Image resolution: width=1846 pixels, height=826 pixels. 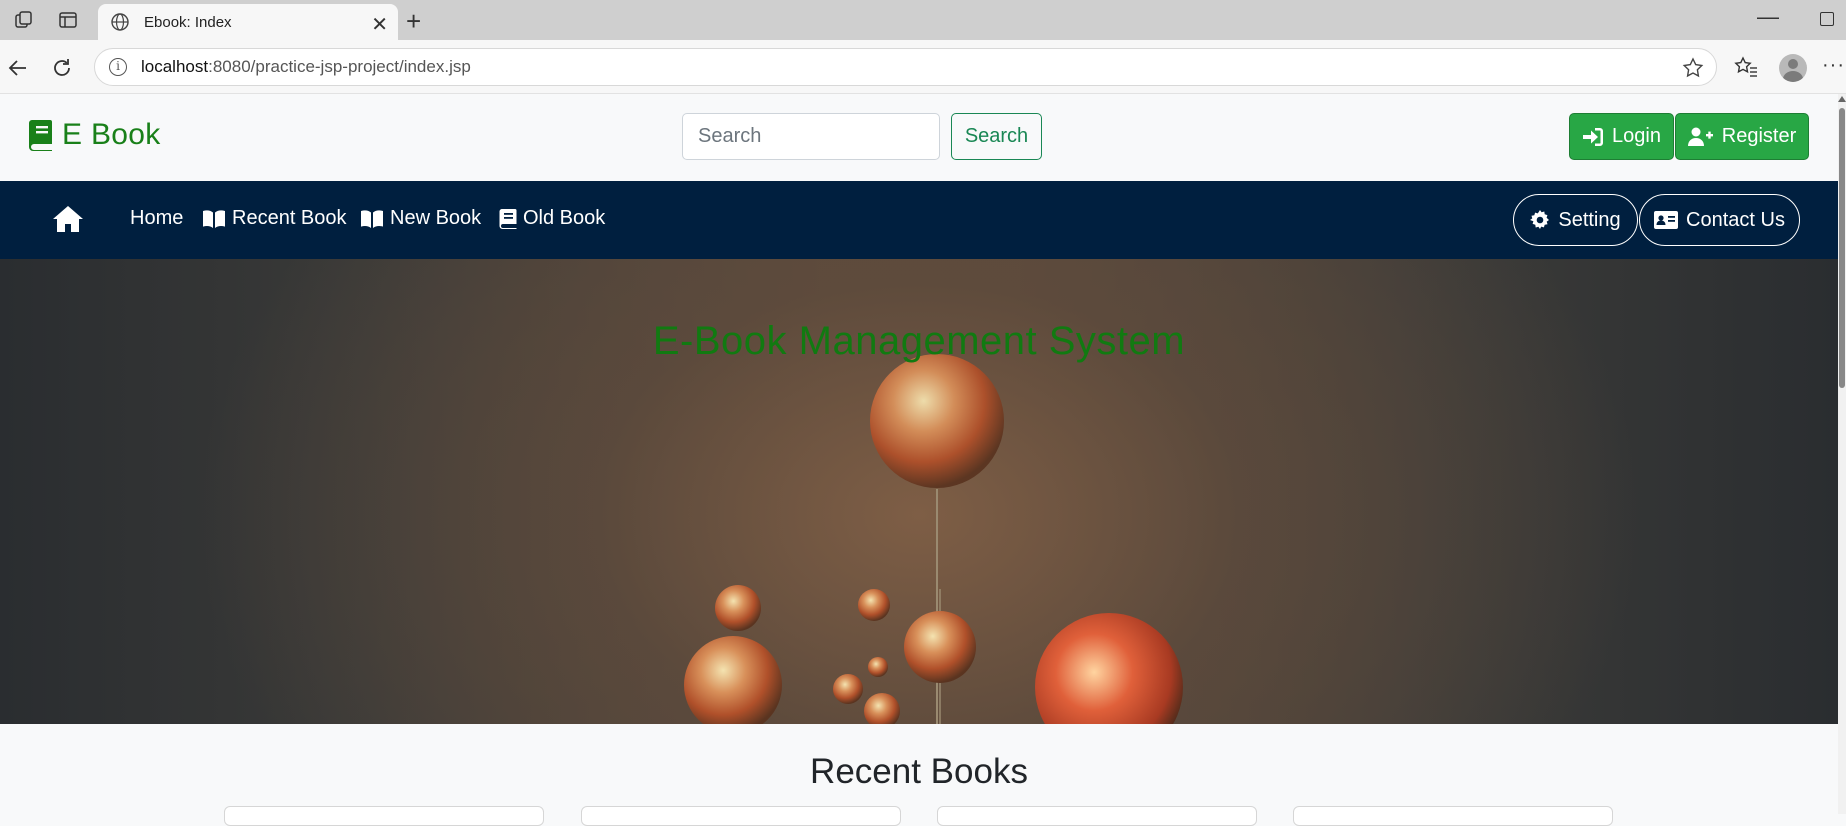 What do you see at coordinates (175, 66) in the screenshot?
I see `url-host: localhost` at bounding box center [175, 66].